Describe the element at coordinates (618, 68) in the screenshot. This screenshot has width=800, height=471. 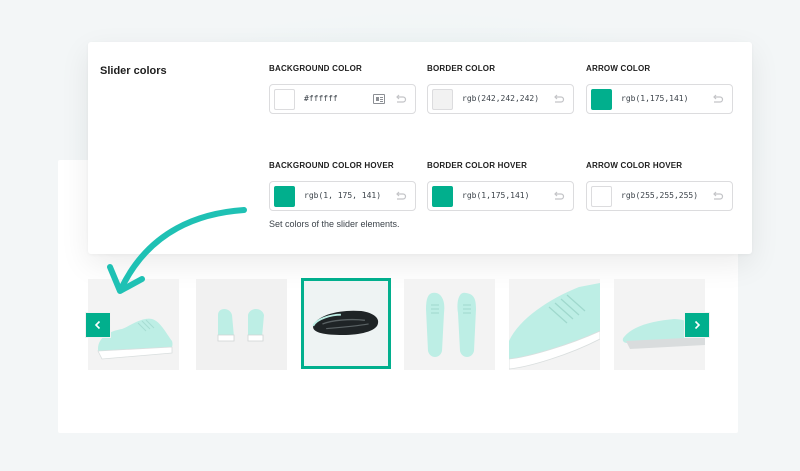
I see `field-label: ARROW COLOR` at that location.